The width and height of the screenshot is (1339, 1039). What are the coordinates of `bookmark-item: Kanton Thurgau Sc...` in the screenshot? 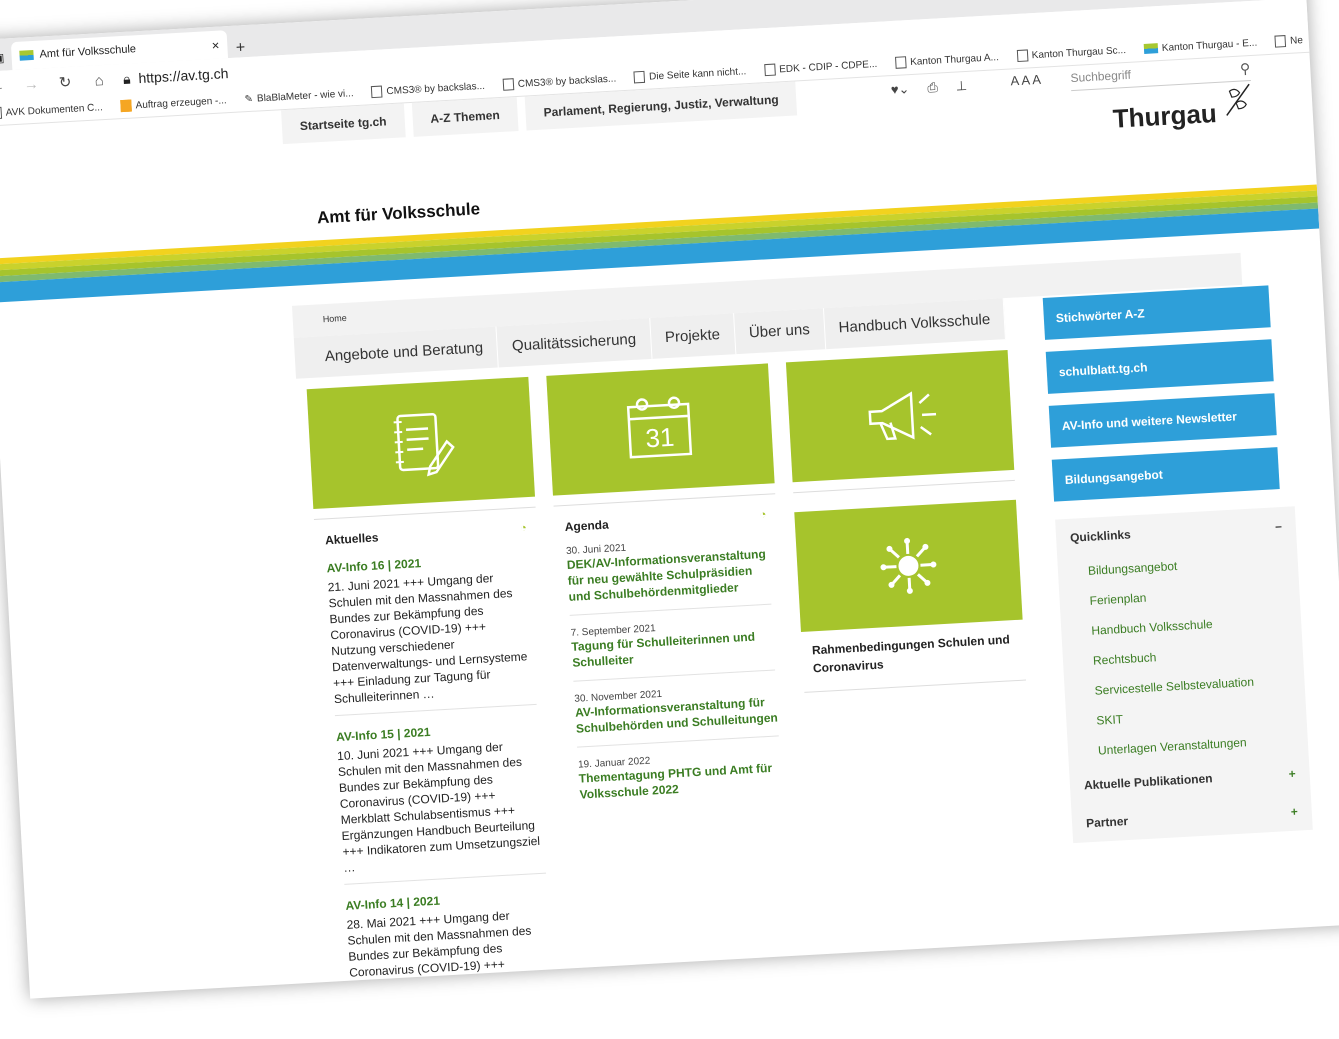 It's located at (1071, 53).